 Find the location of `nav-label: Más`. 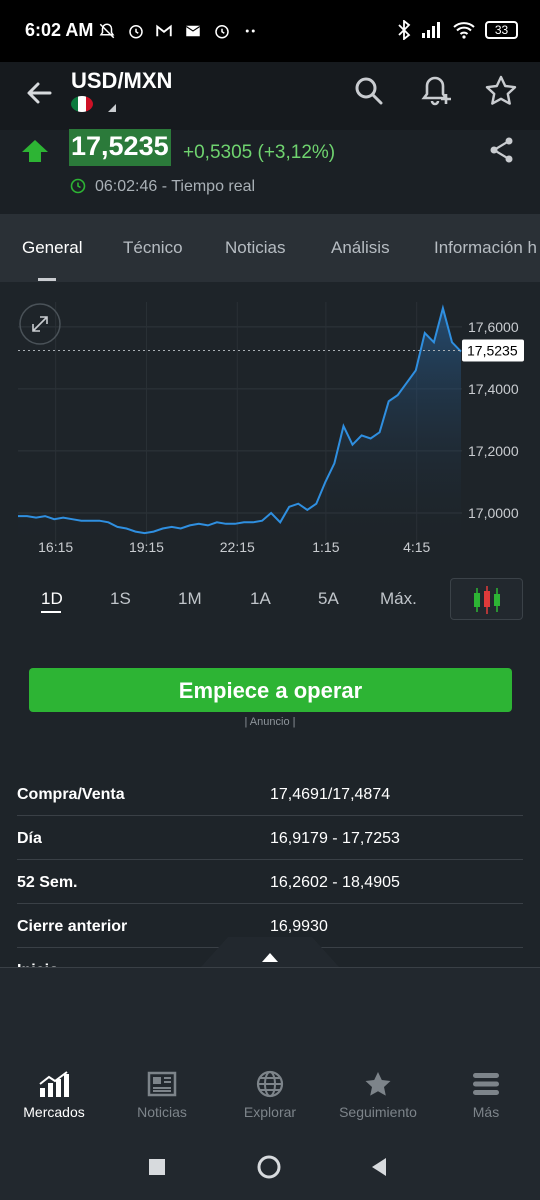

nav-label: Más is located at coordinates (486, 1112).